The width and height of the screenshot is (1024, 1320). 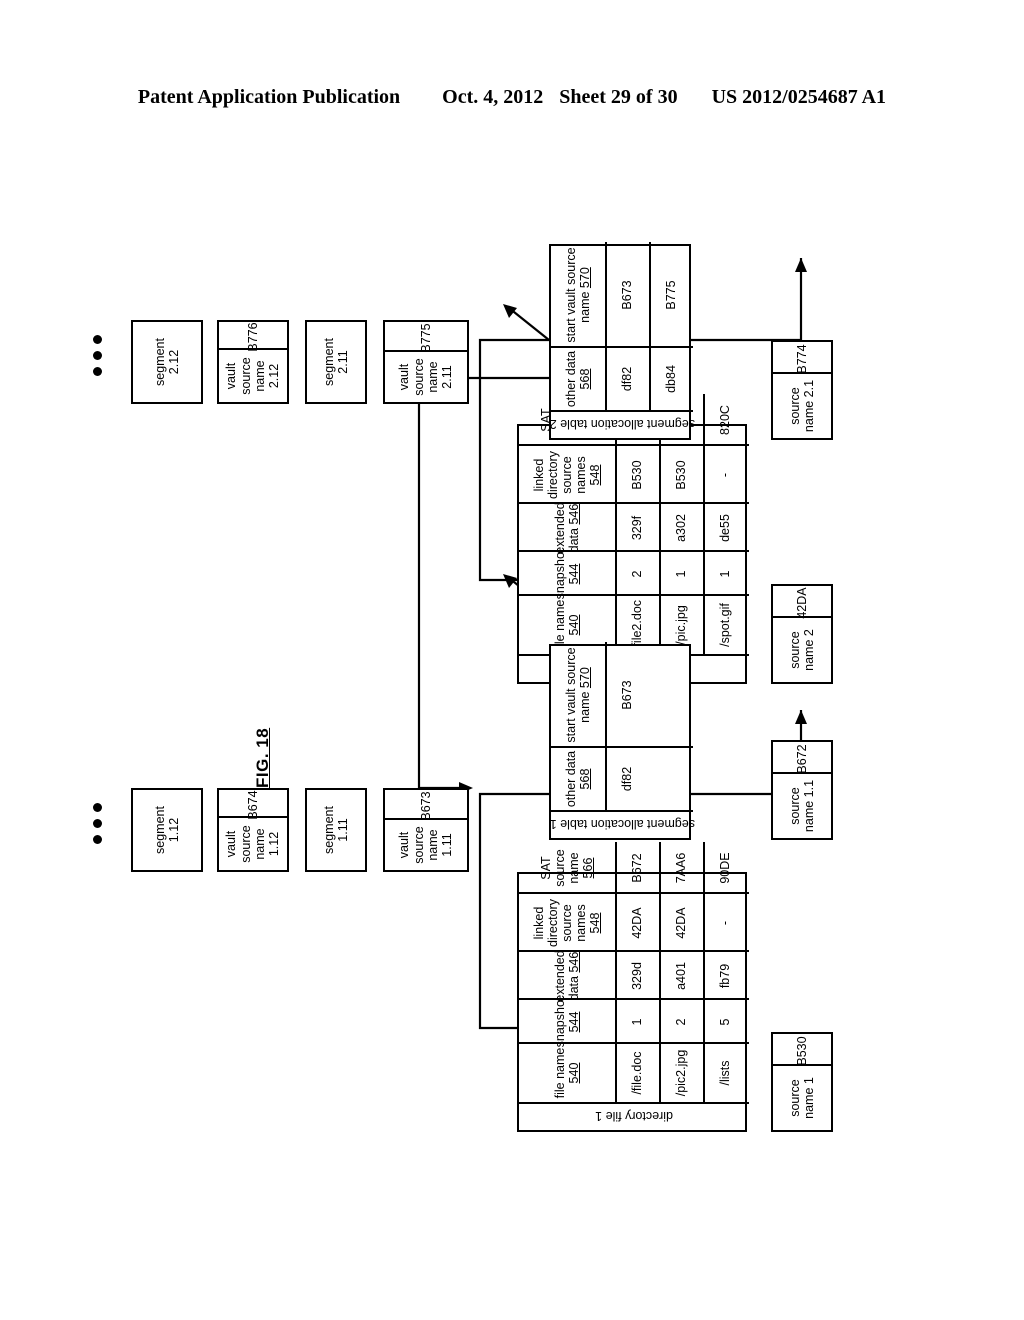 I want to click on directory-file-2-cell-r2-c1: 1, so click(x=725, y=574).